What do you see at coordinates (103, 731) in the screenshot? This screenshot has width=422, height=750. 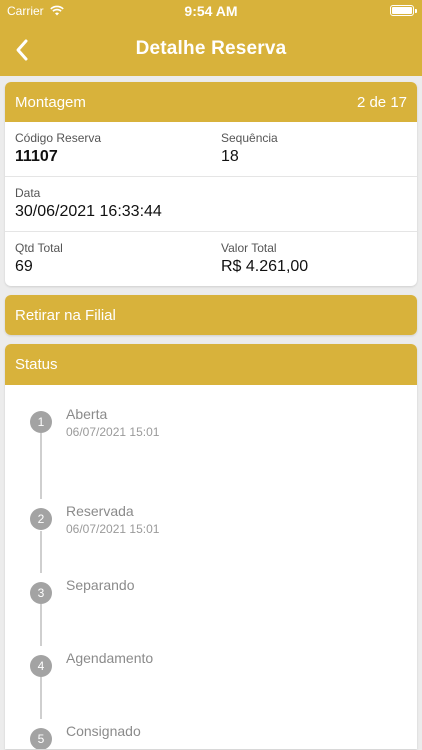 I see `step-name: Consignado` at bounding box center [103, 731].